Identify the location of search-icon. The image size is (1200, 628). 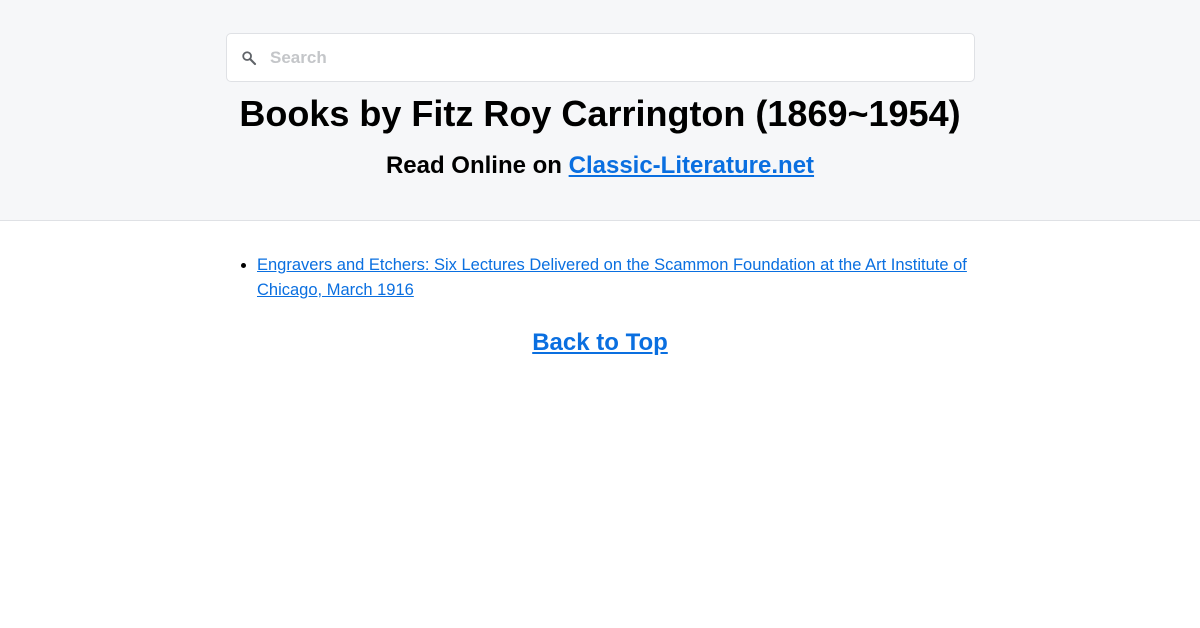
(249, 58).